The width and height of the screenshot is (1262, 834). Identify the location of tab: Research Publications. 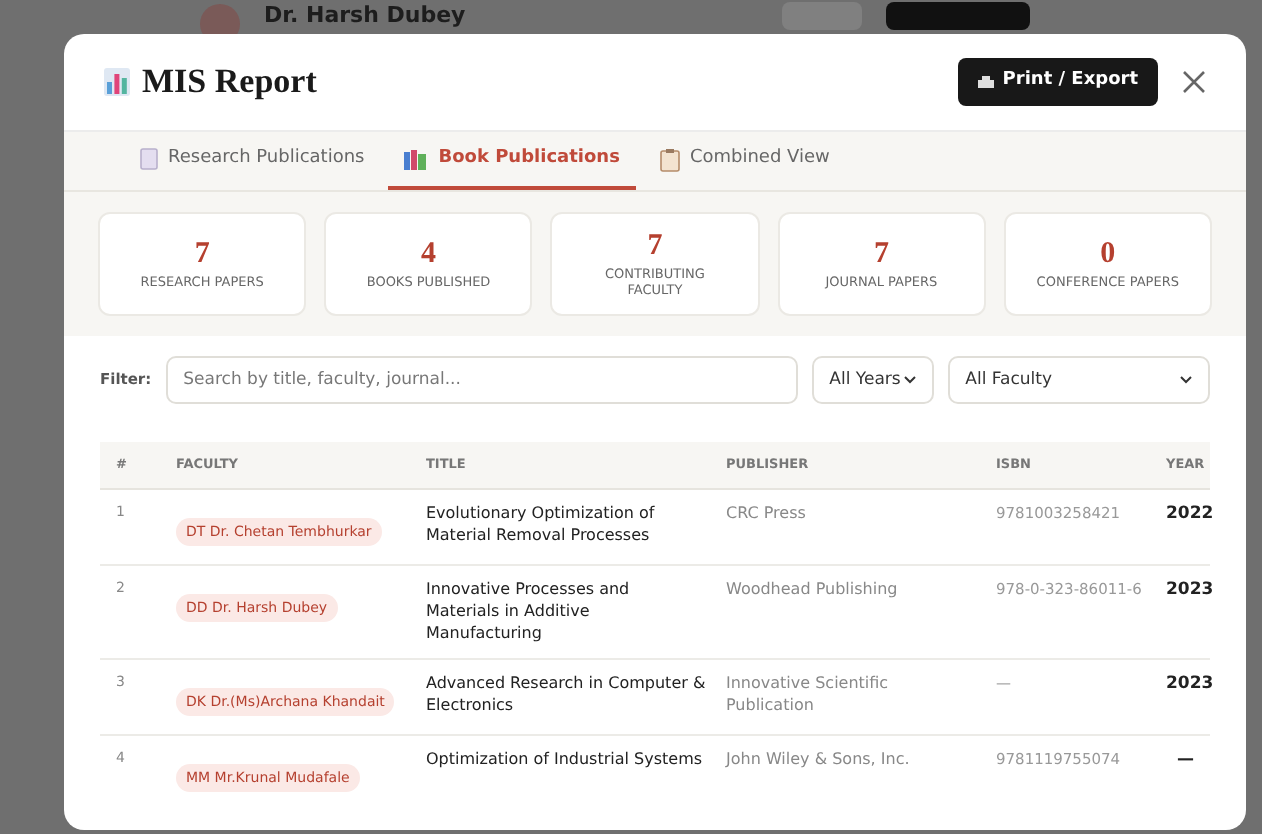
(252, 161).